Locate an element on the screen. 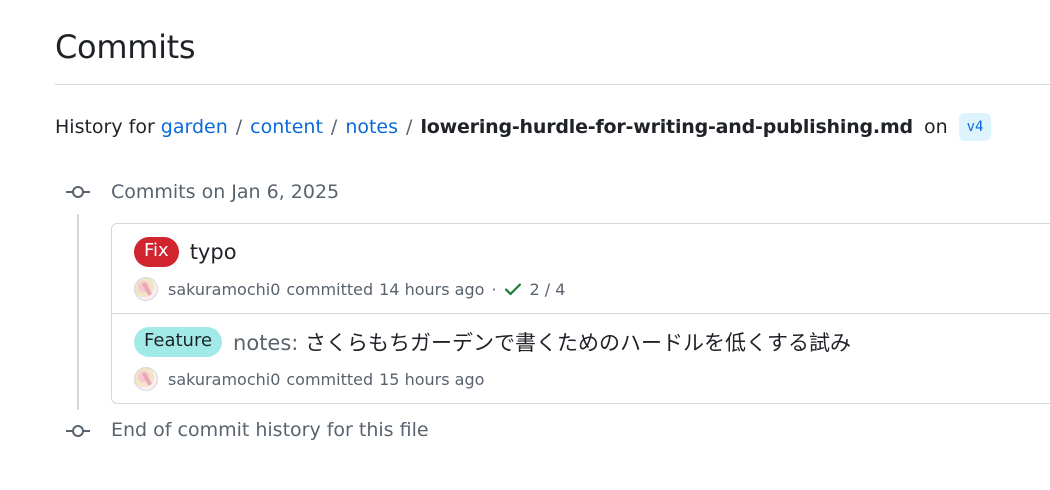 The width and height of the screenshot is (1050, 490). commit-label-feature: Feature is located at coordinates (178, 342).